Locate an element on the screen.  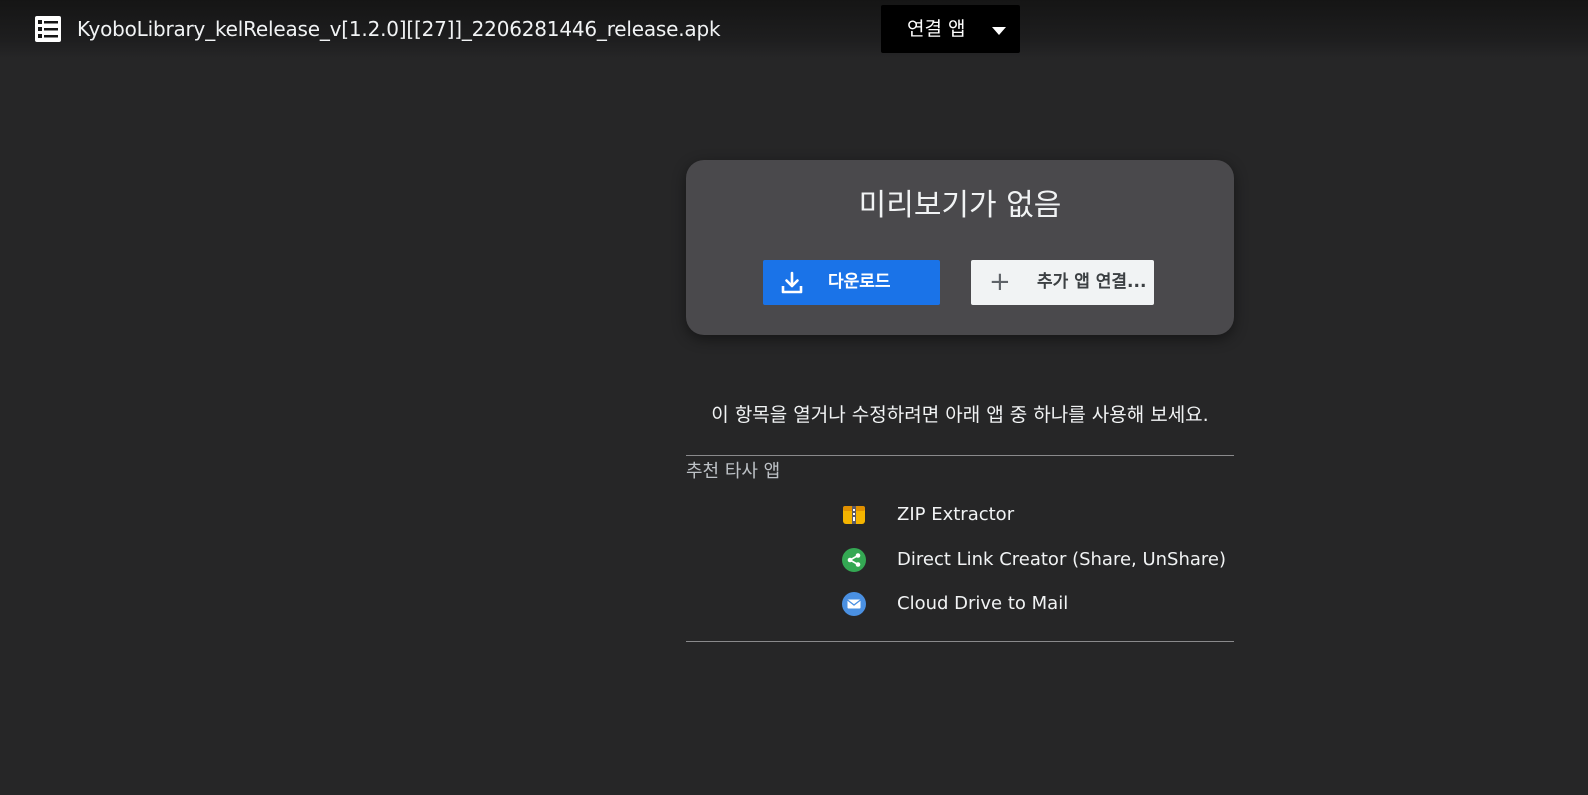
download-icon is located at coordinates (792, 282).